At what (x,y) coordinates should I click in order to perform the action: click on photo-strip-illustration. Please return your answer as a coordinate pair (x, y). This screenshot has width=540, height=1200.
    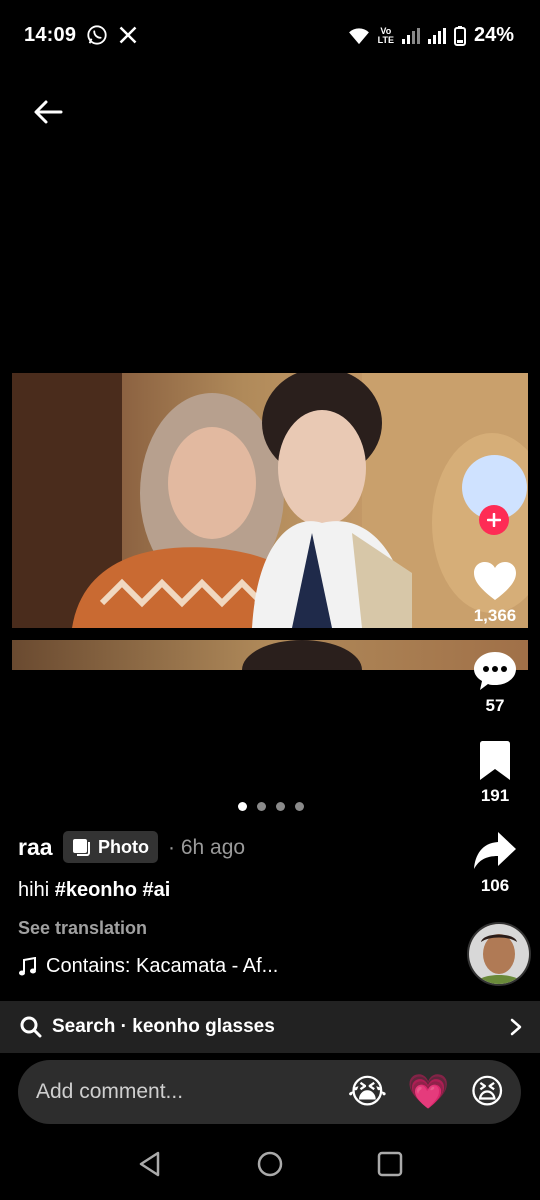
    Looking at the image, I should click on (302, 655).